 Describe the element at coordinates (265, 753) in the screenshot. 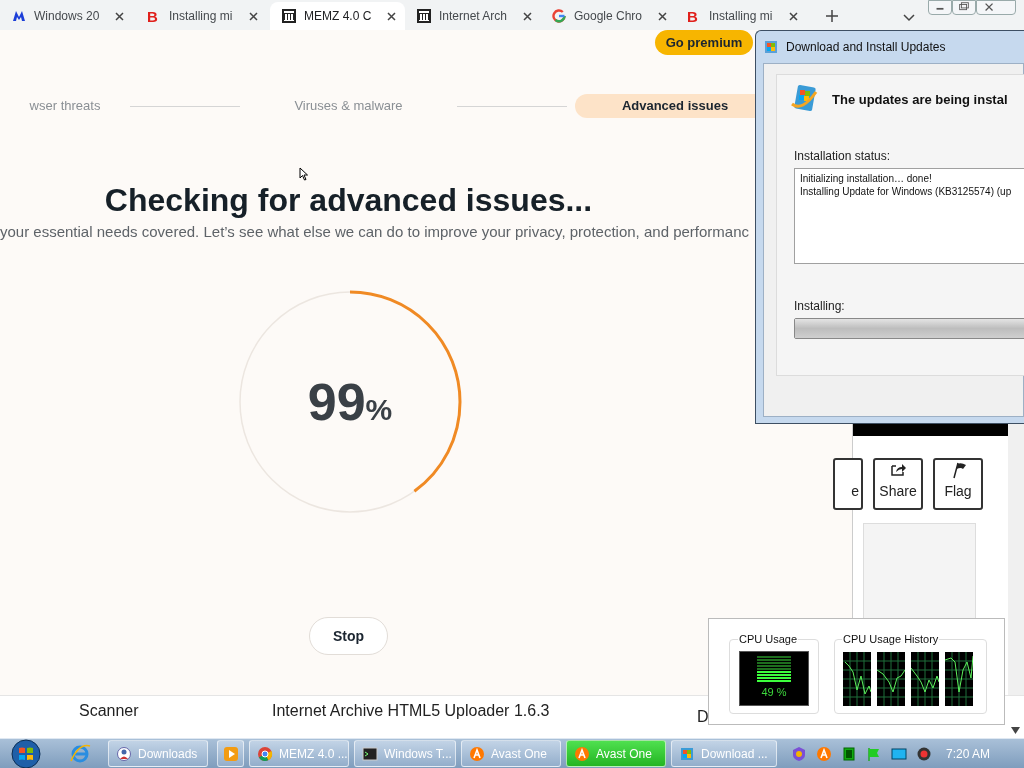

I see `chrome-icon` at that location.